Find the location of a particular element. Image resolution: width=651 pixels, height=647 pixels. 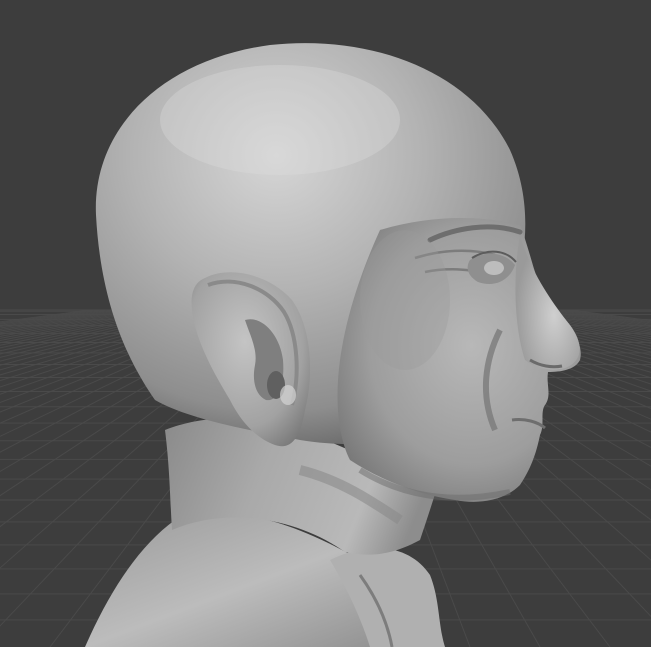

ear-lobe-highlight is located at coordinates (288, 395).